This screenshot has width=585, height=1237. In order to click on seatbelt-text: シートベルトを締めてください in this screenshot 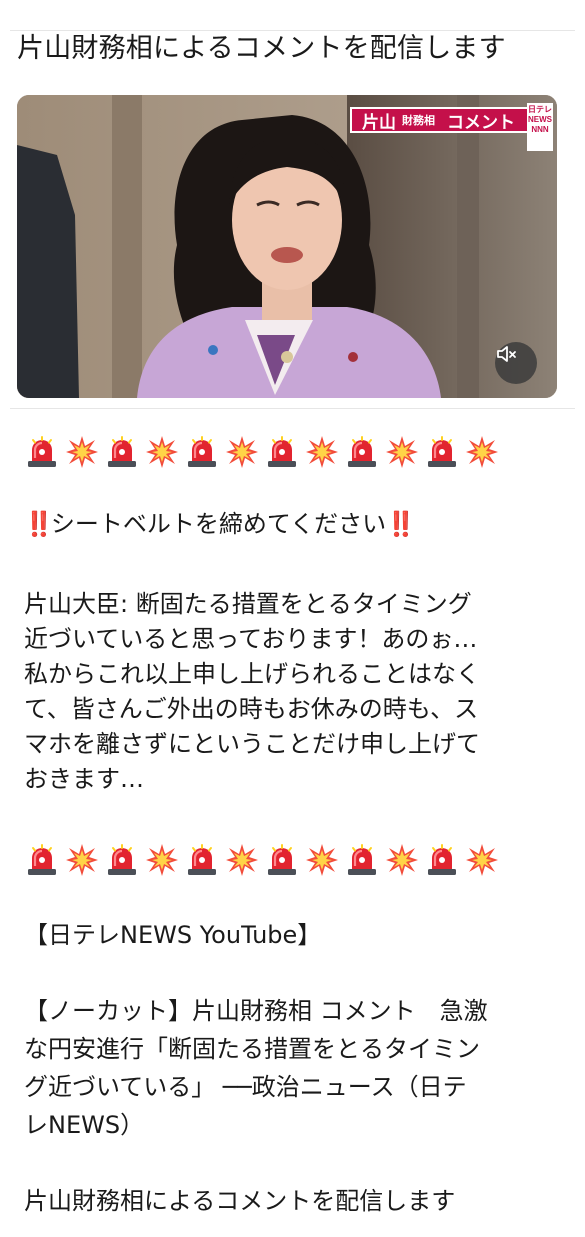, I will do `click(218, 524)`.